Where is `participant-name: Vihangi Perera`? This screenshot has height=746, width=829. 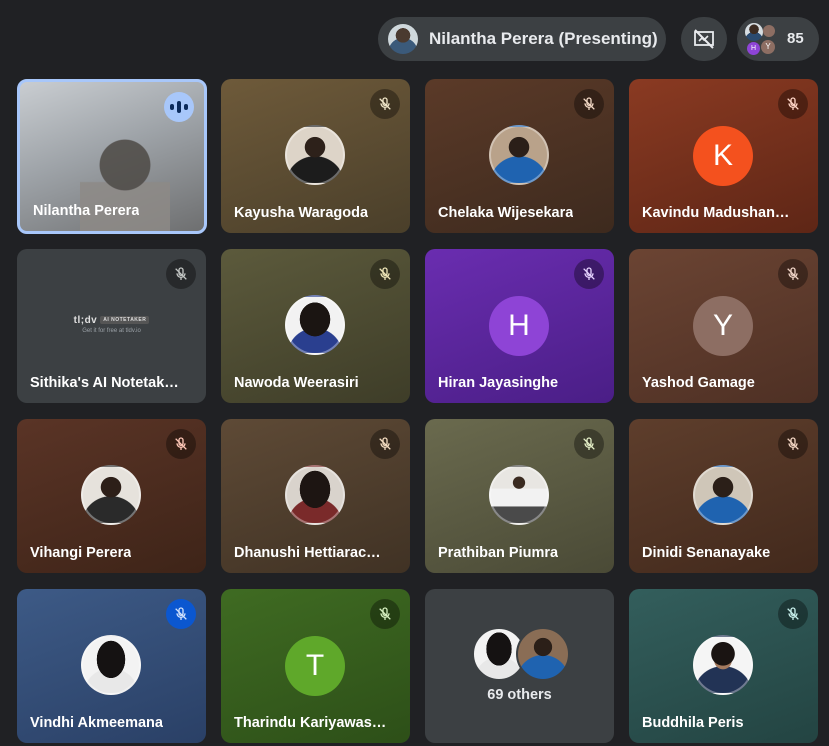 participant-name: Vihangi Perera is located at coordinates (81, 553).